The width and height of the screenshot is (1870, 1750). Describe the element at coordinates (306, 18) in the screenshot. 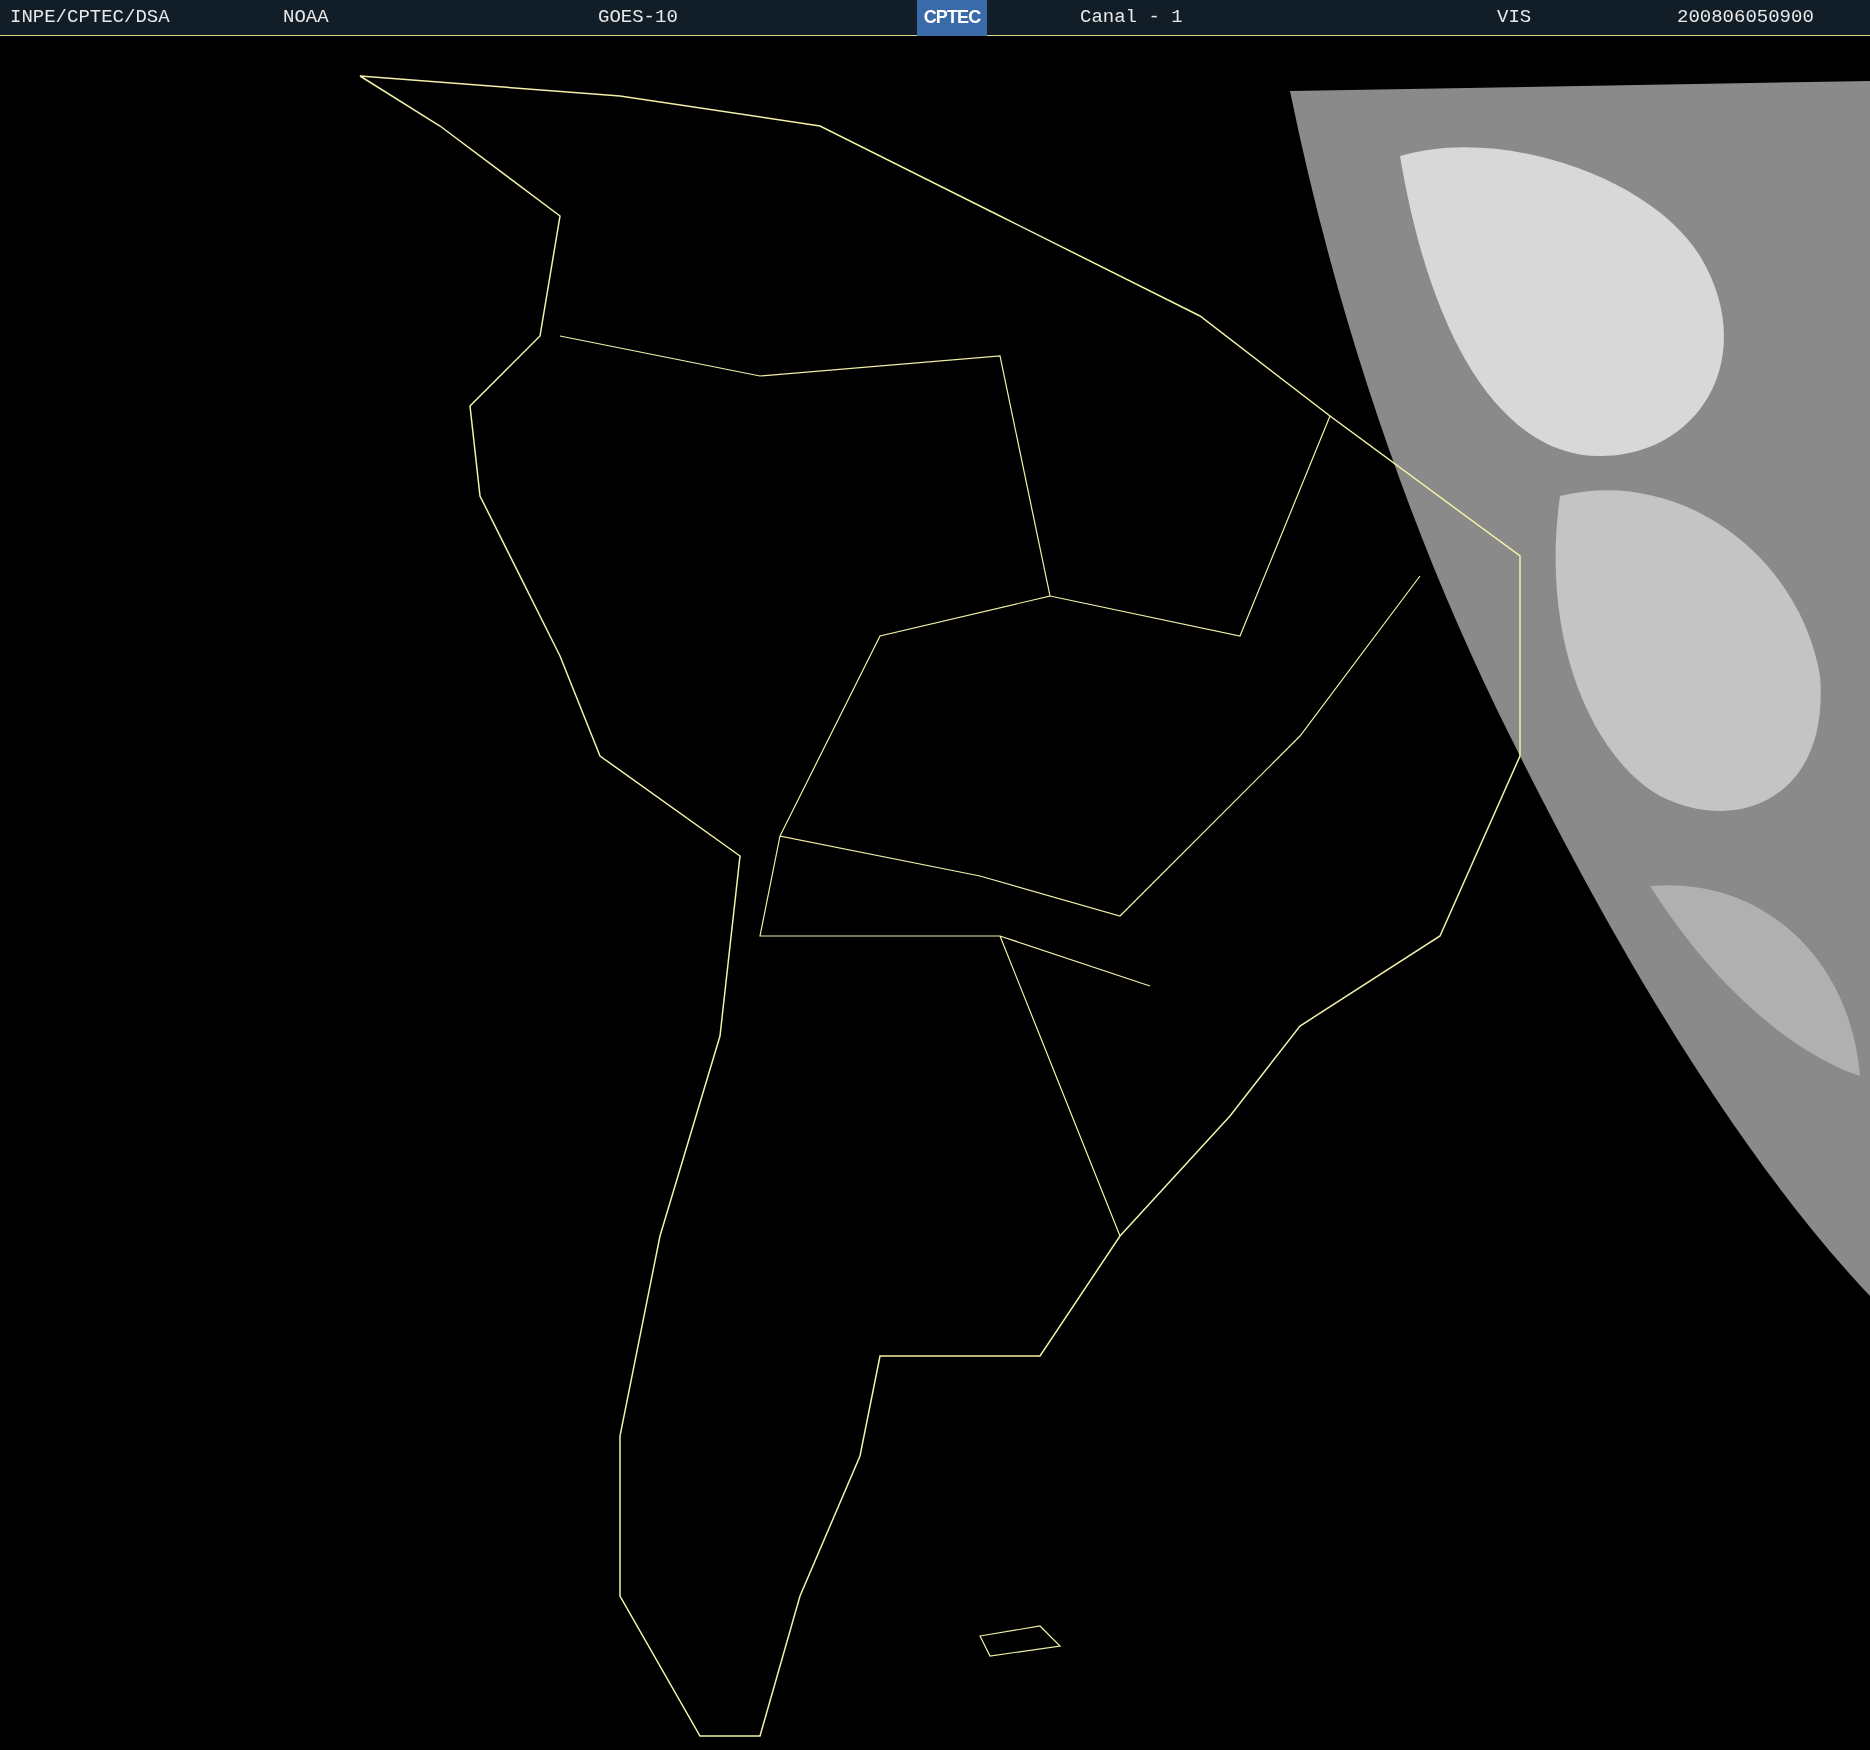

I see `source-label: NOAA` at that location.